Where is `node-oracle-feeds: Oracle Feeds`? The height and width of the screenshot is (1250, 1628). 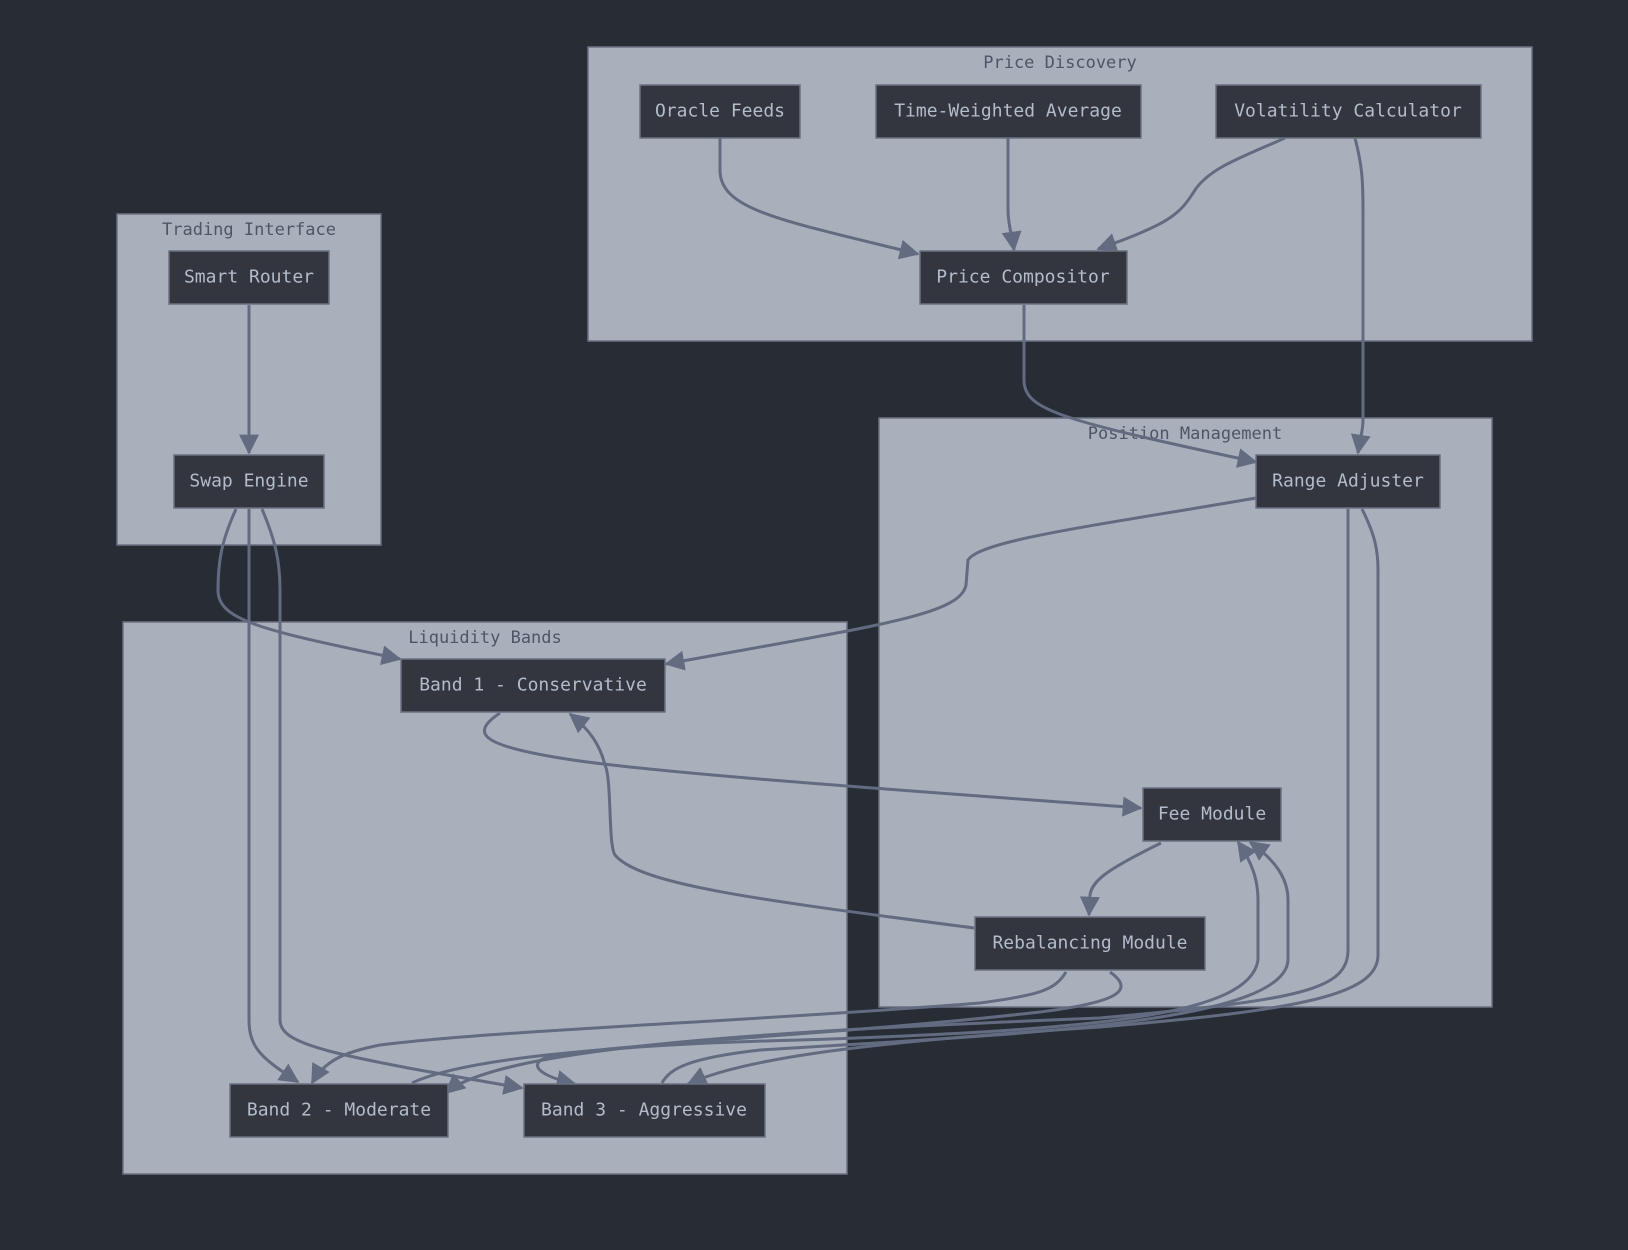
node-oracle-feeds: Oracle Feeds is located at coordinates (720, 111).